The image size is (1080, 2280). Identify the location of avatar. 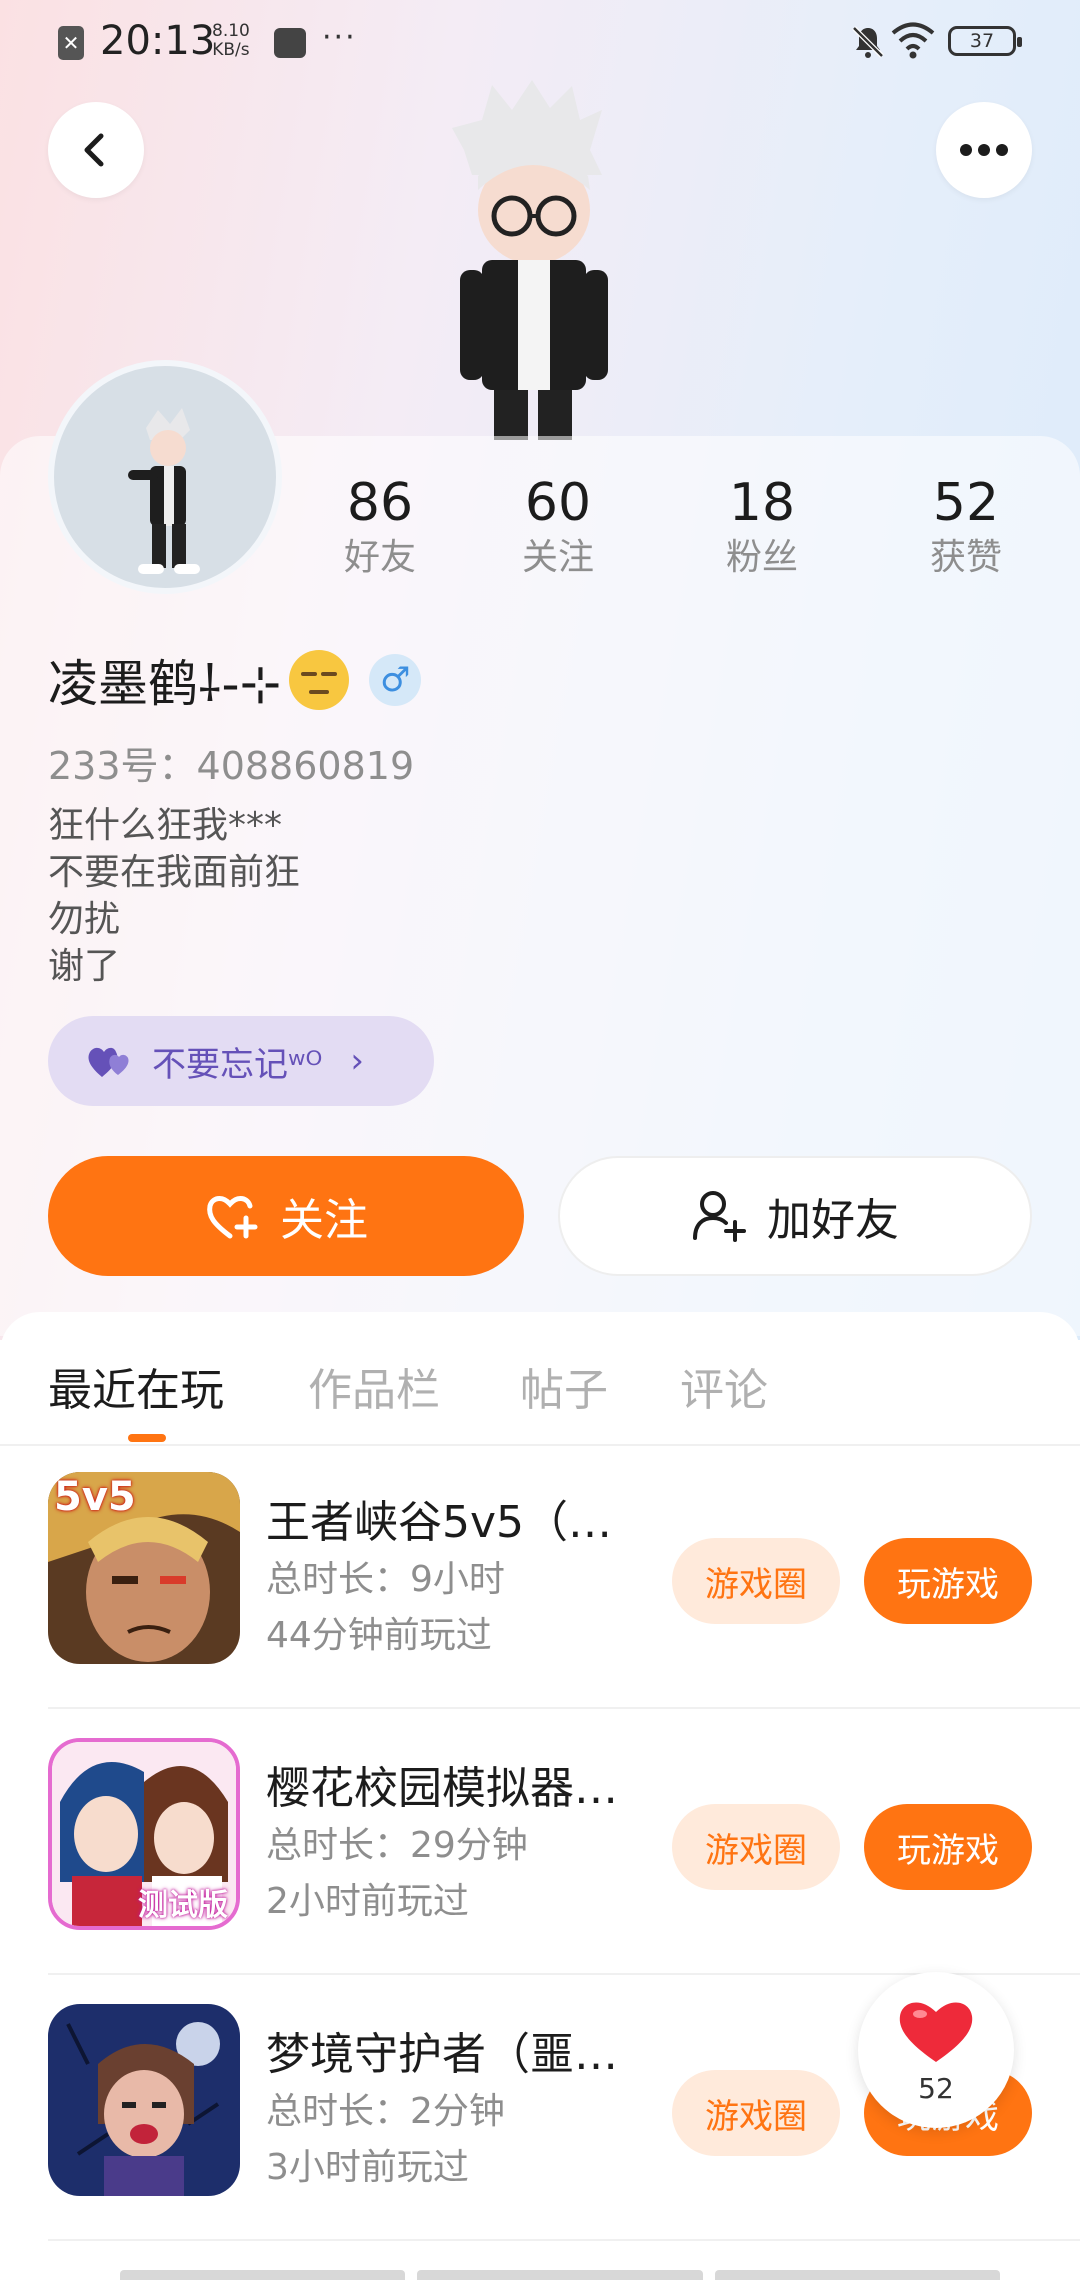
(165, 477).